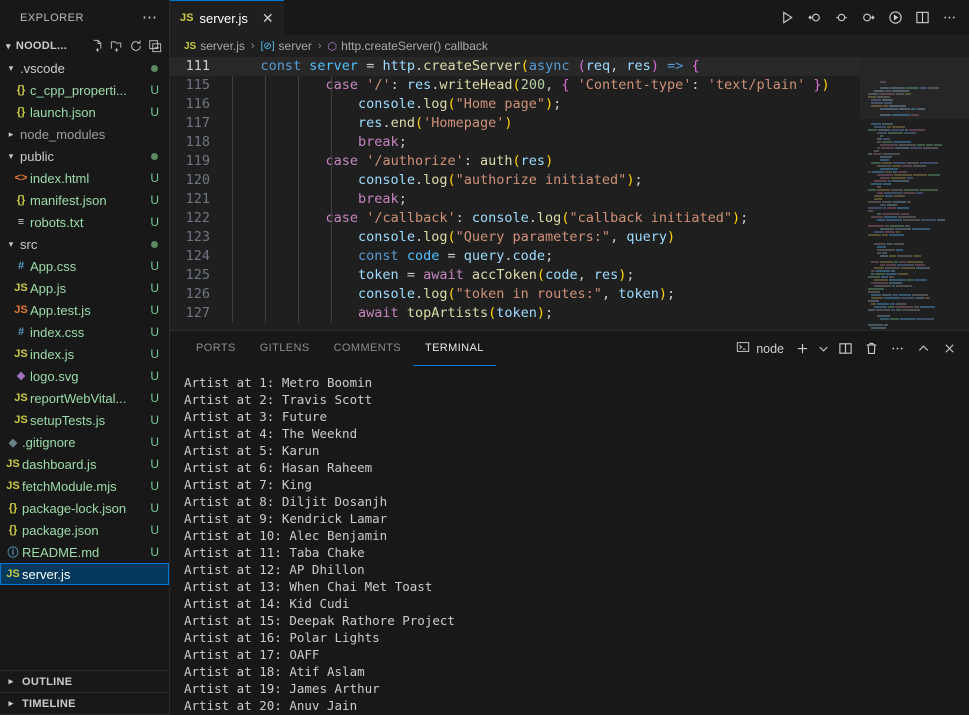  I want to click on code-line: 118 break;, so click(515, 142).